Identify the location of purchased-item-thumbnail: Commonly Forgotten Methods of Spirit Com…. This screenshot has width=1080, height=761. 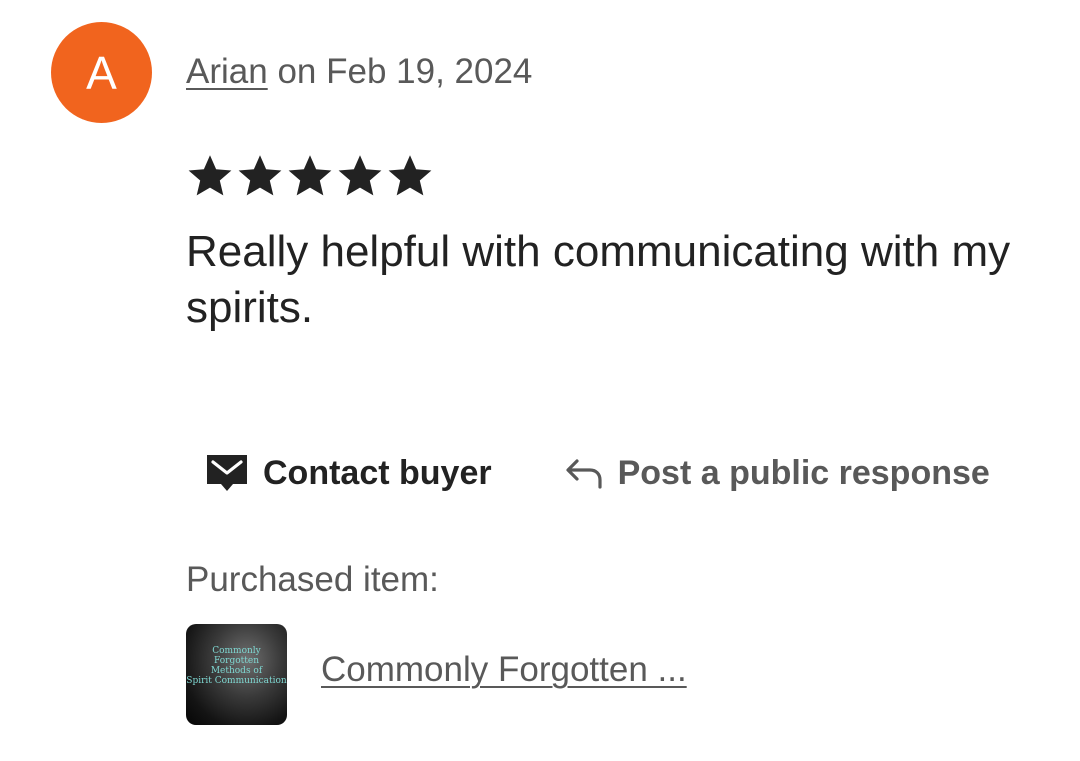
(236, 674).